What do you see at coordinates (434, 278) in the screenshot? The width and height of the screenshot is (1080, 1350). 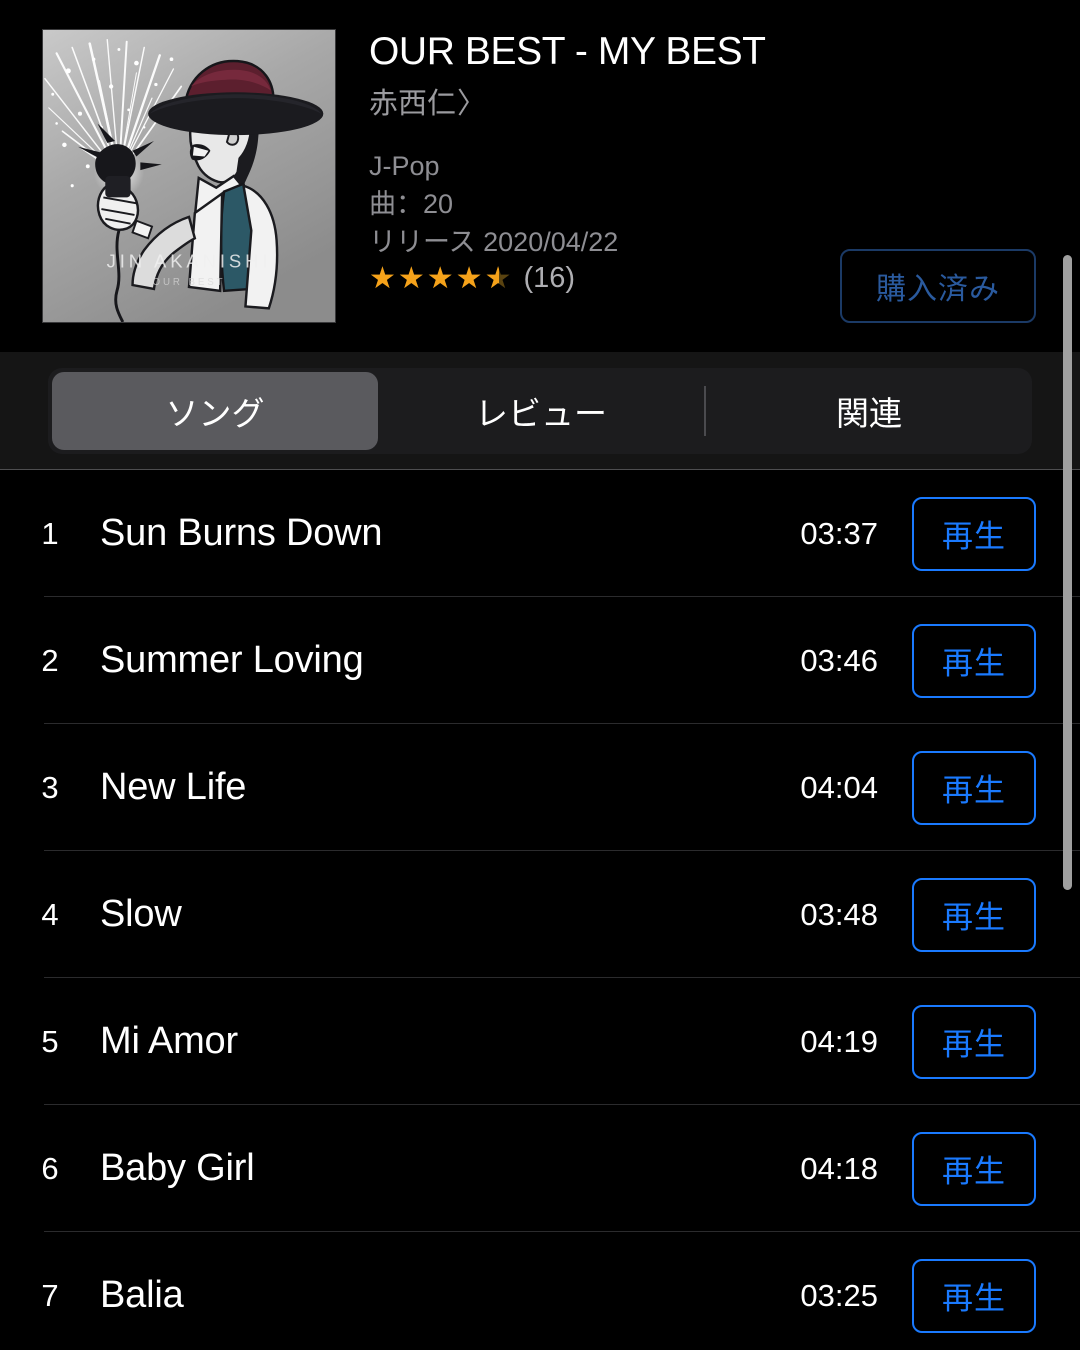 I see `star-rating-fill: ★★★★★` at bounding box center [434, 278].